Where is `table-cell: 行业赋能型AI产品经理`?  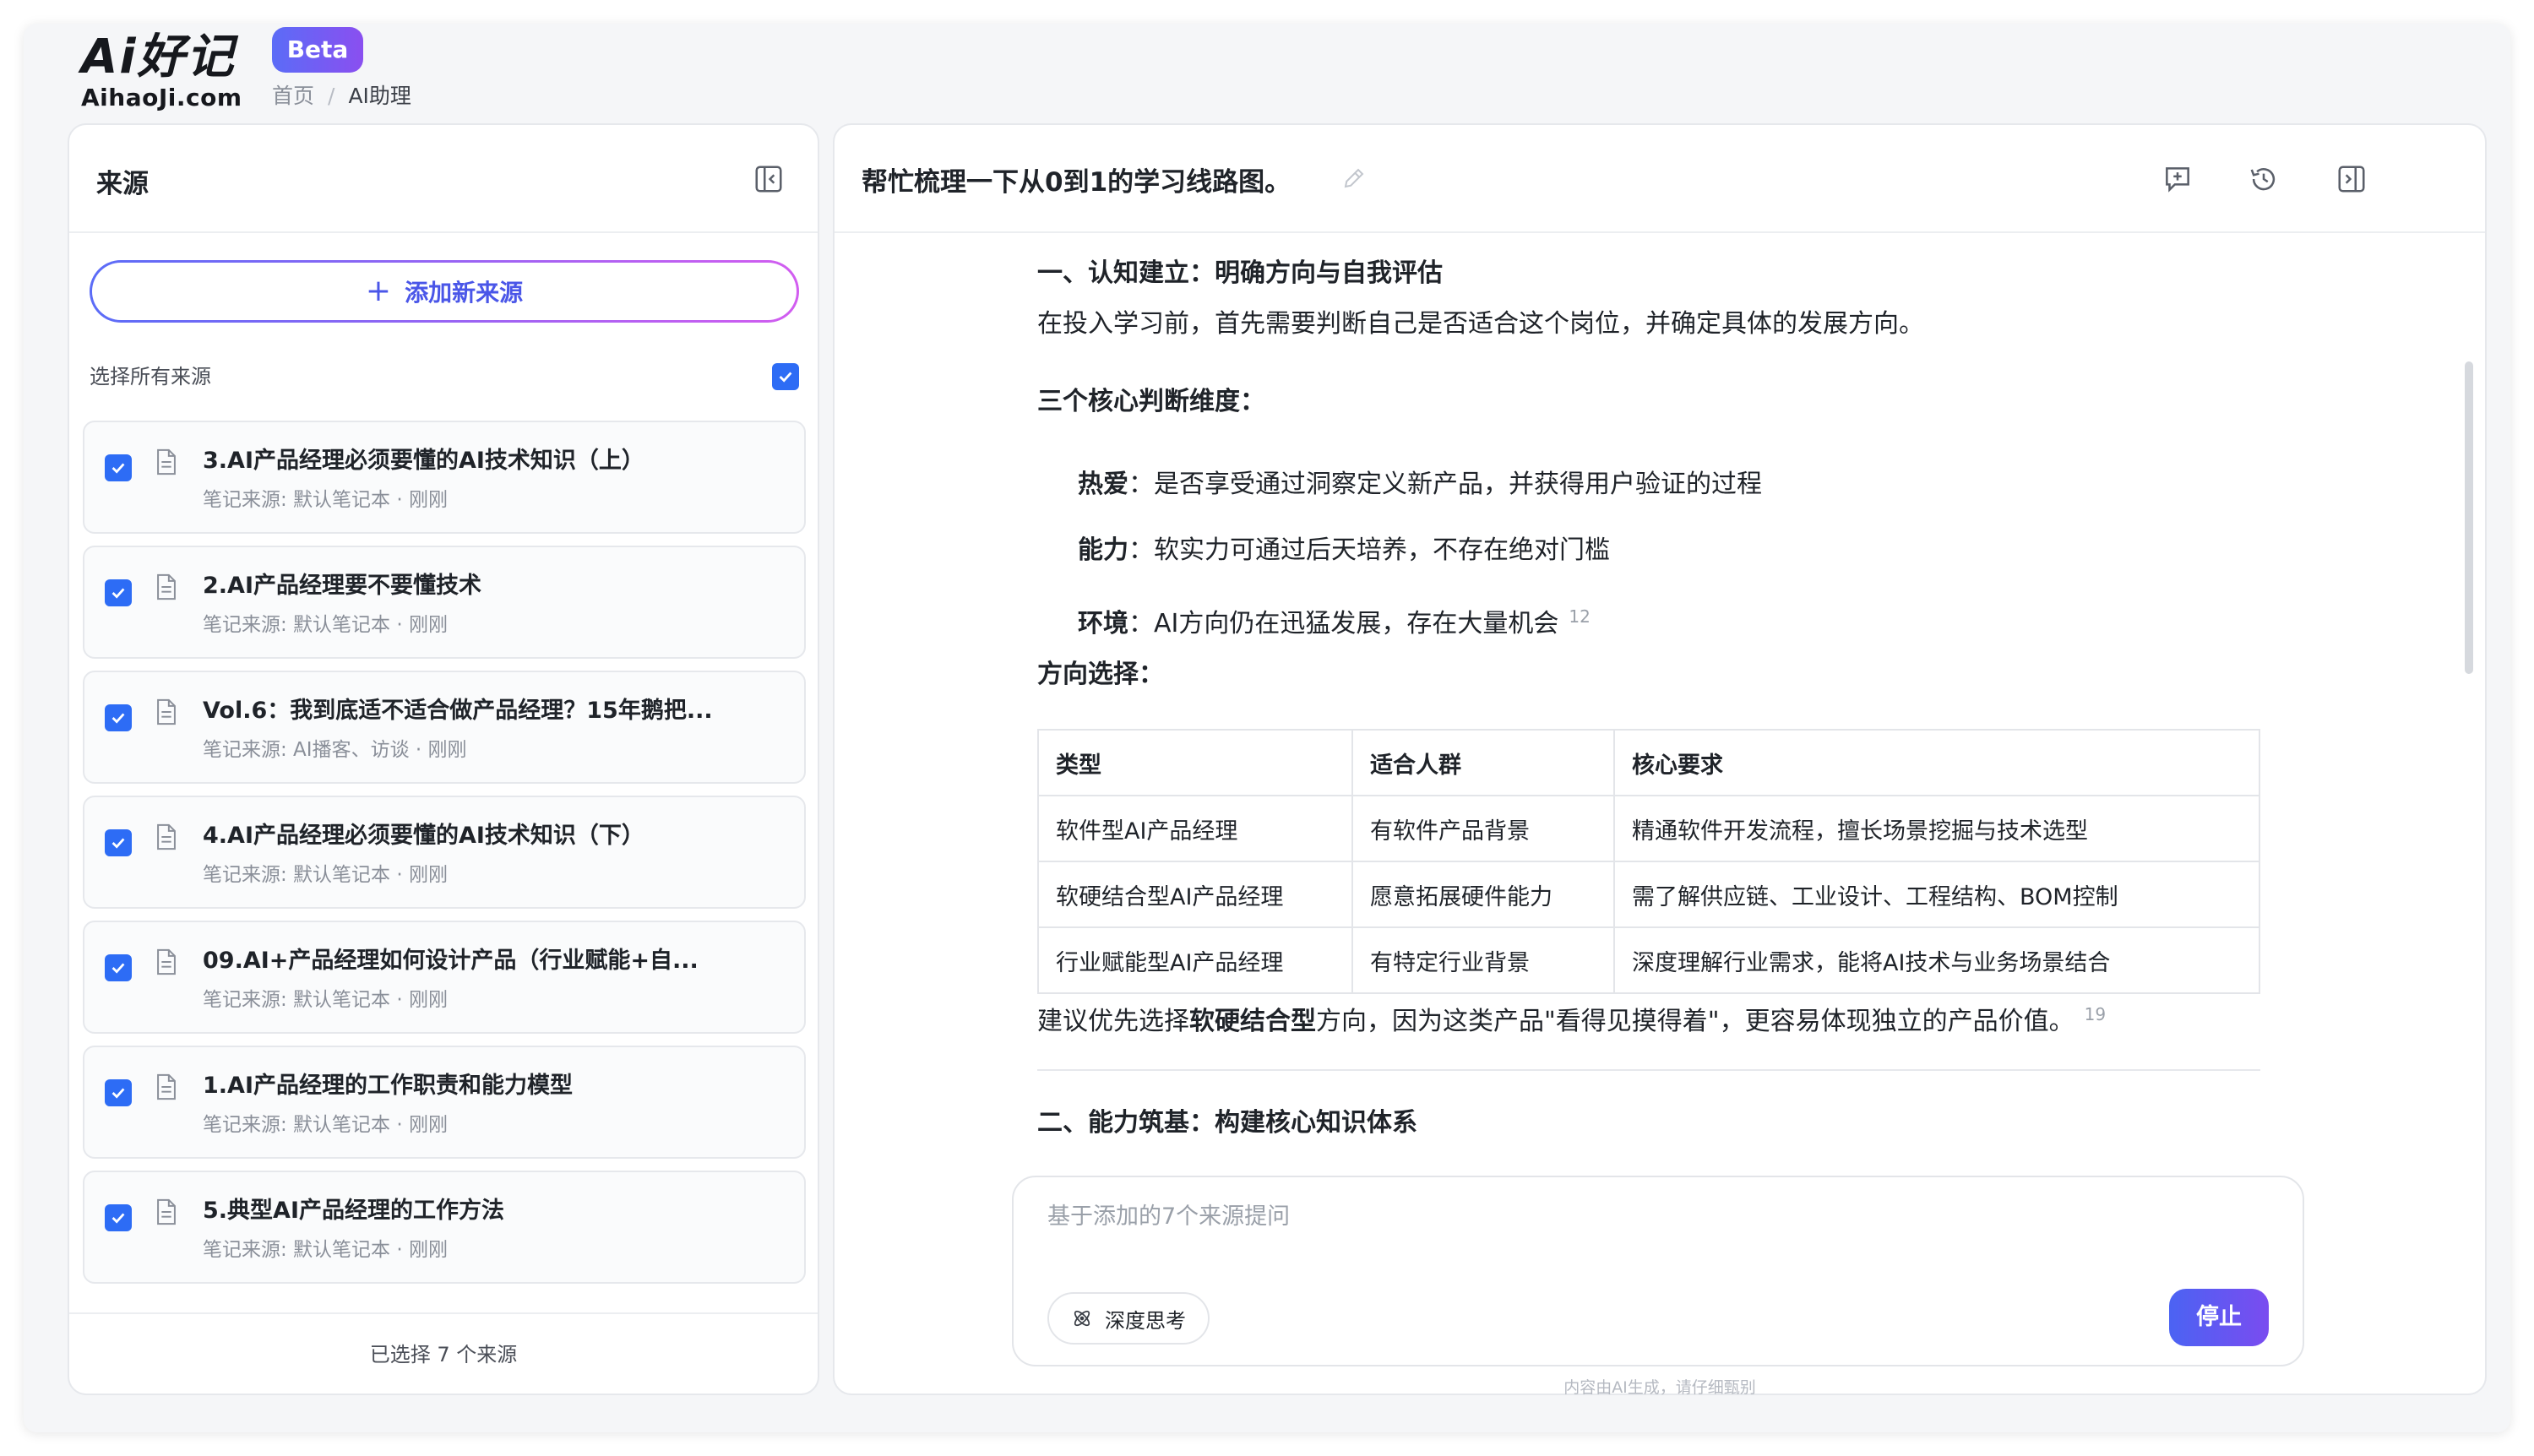 table-cell: 行业赋能型AI产品经理 is located at coordinates (1195, 960).